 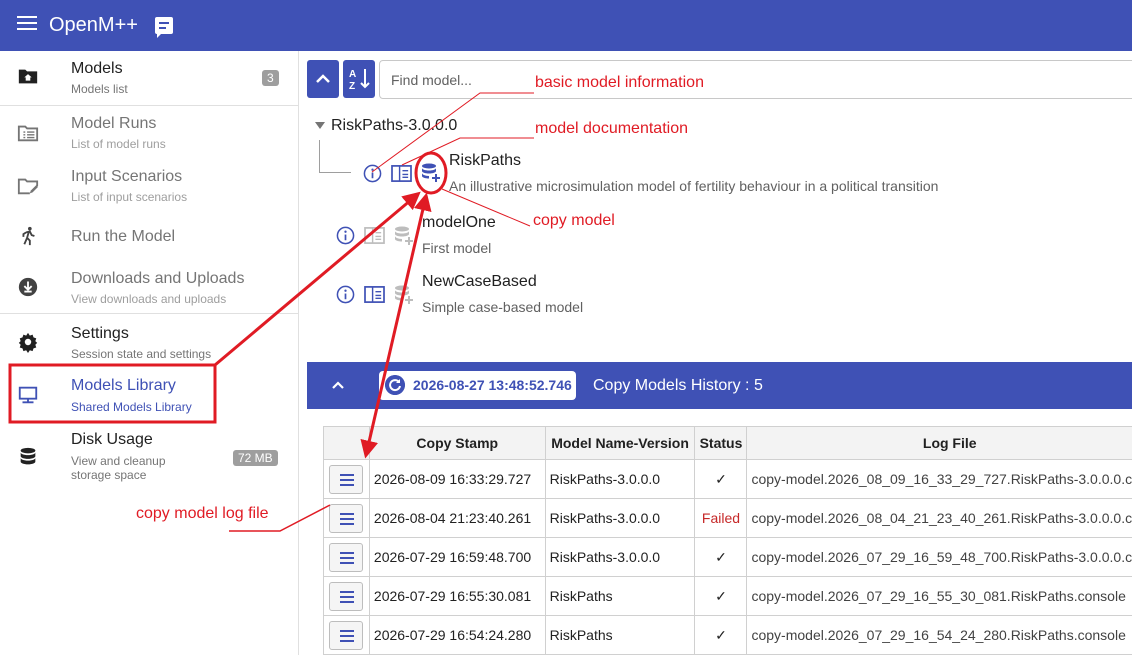 I want to click on sidebar-item-models: Models Models list 3, so click(x=149, y=78).